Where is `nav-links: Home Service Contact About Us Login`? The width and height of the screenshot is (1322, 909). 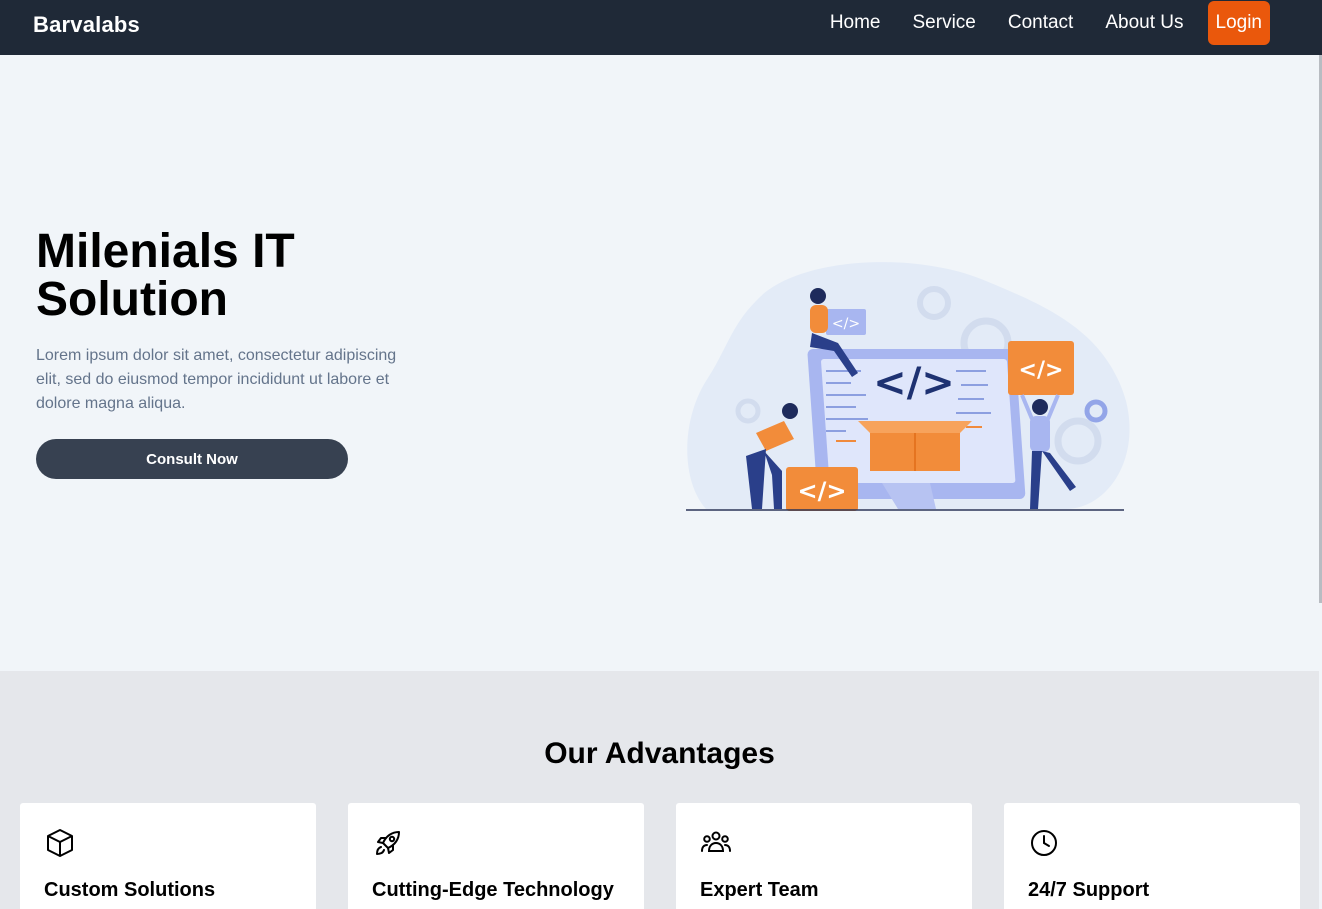
nav-links: Home Service Contact About Us Login is located at coordinates (1034, 23).